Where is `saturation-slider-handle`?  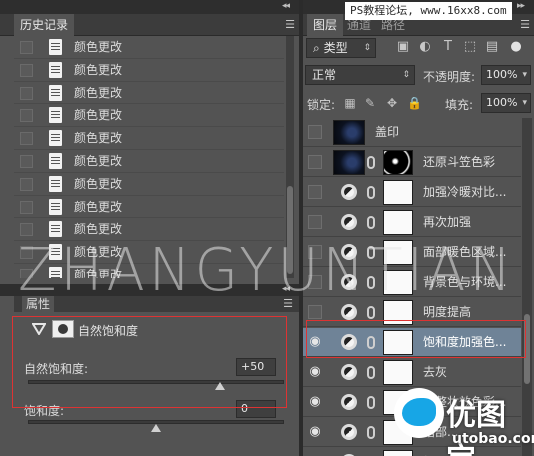
saturation-slider-handle is located at coordinates (156, 428).